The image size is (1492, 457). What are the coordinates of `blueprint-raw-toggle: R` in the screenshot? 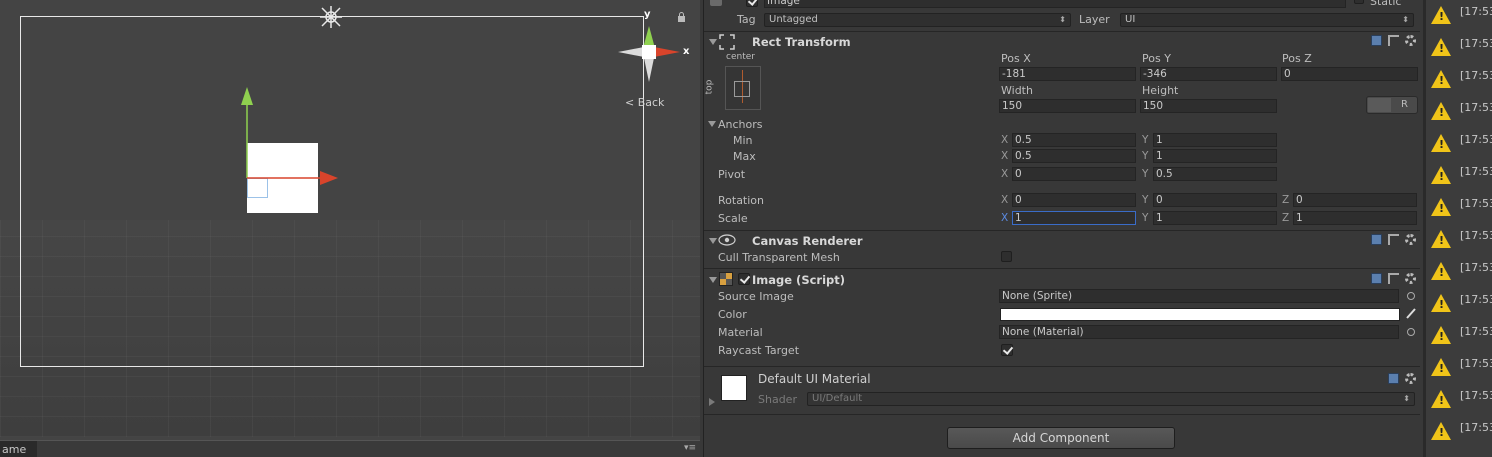 It's located at (1392, 105).